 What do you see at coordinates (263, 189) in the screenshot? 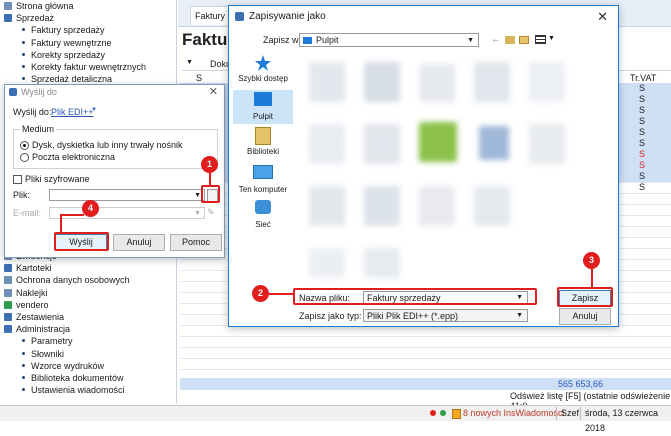
I see `place-label: Ten komputer` at bounding box center [263, 189].